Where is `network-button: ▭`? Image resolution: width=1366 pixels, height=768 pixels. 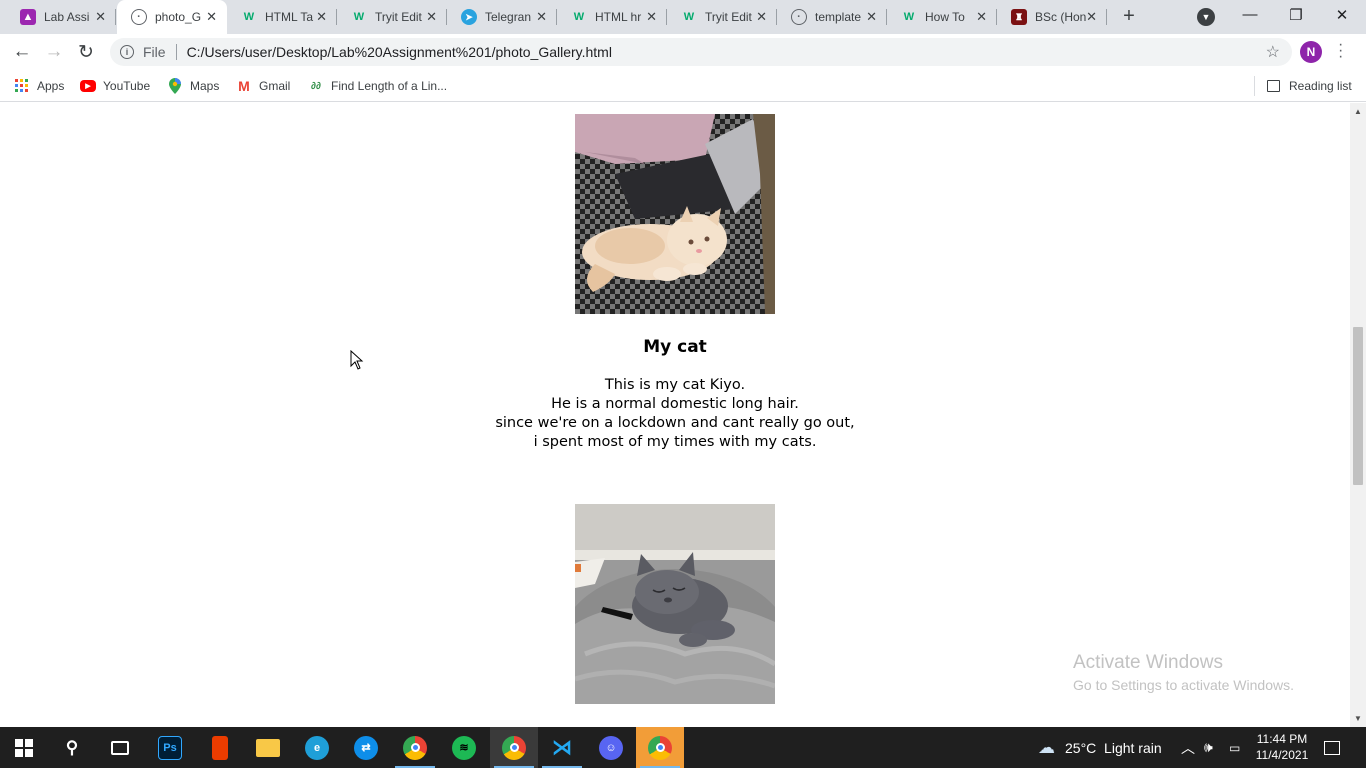
network-button: ▭ is located at coordinates (1234, 747).